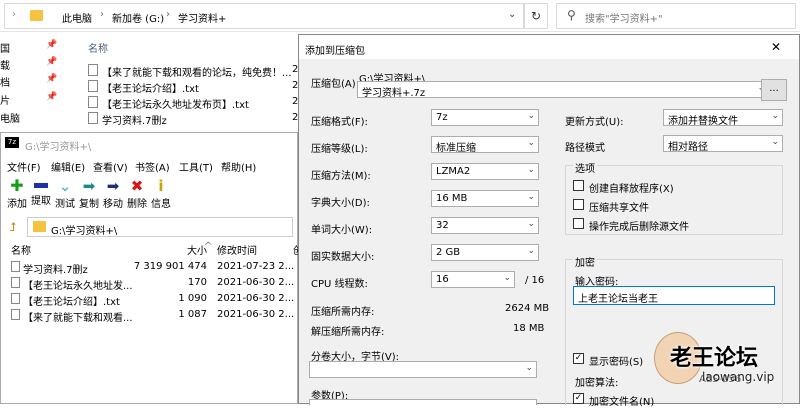  What do you see at coordinates (52, 45) in the screenshot?
I see `pin-icon: 📌` at bounding box center [52, 45].